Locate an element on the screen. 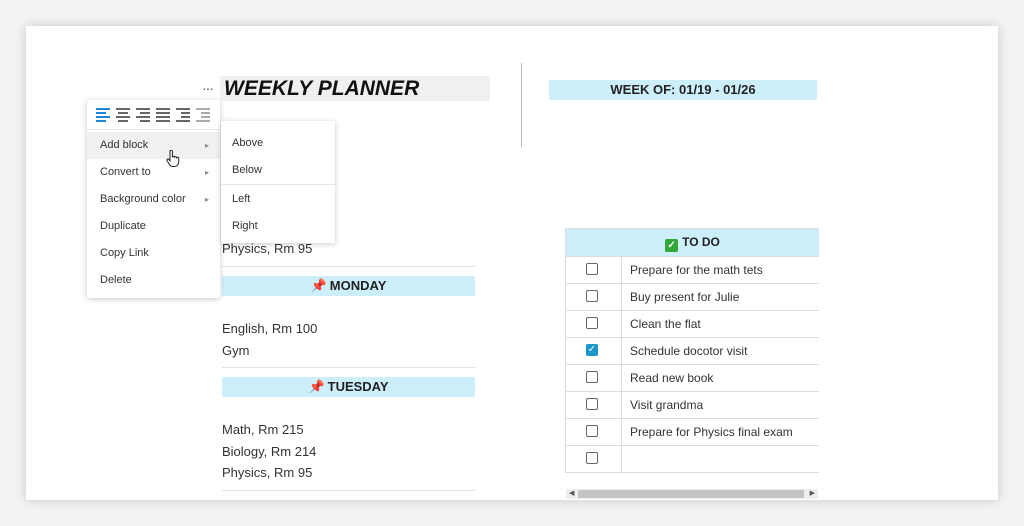 The image size is (1024, 526). table-row: Visit grandma is located at coordinates (692, 405).